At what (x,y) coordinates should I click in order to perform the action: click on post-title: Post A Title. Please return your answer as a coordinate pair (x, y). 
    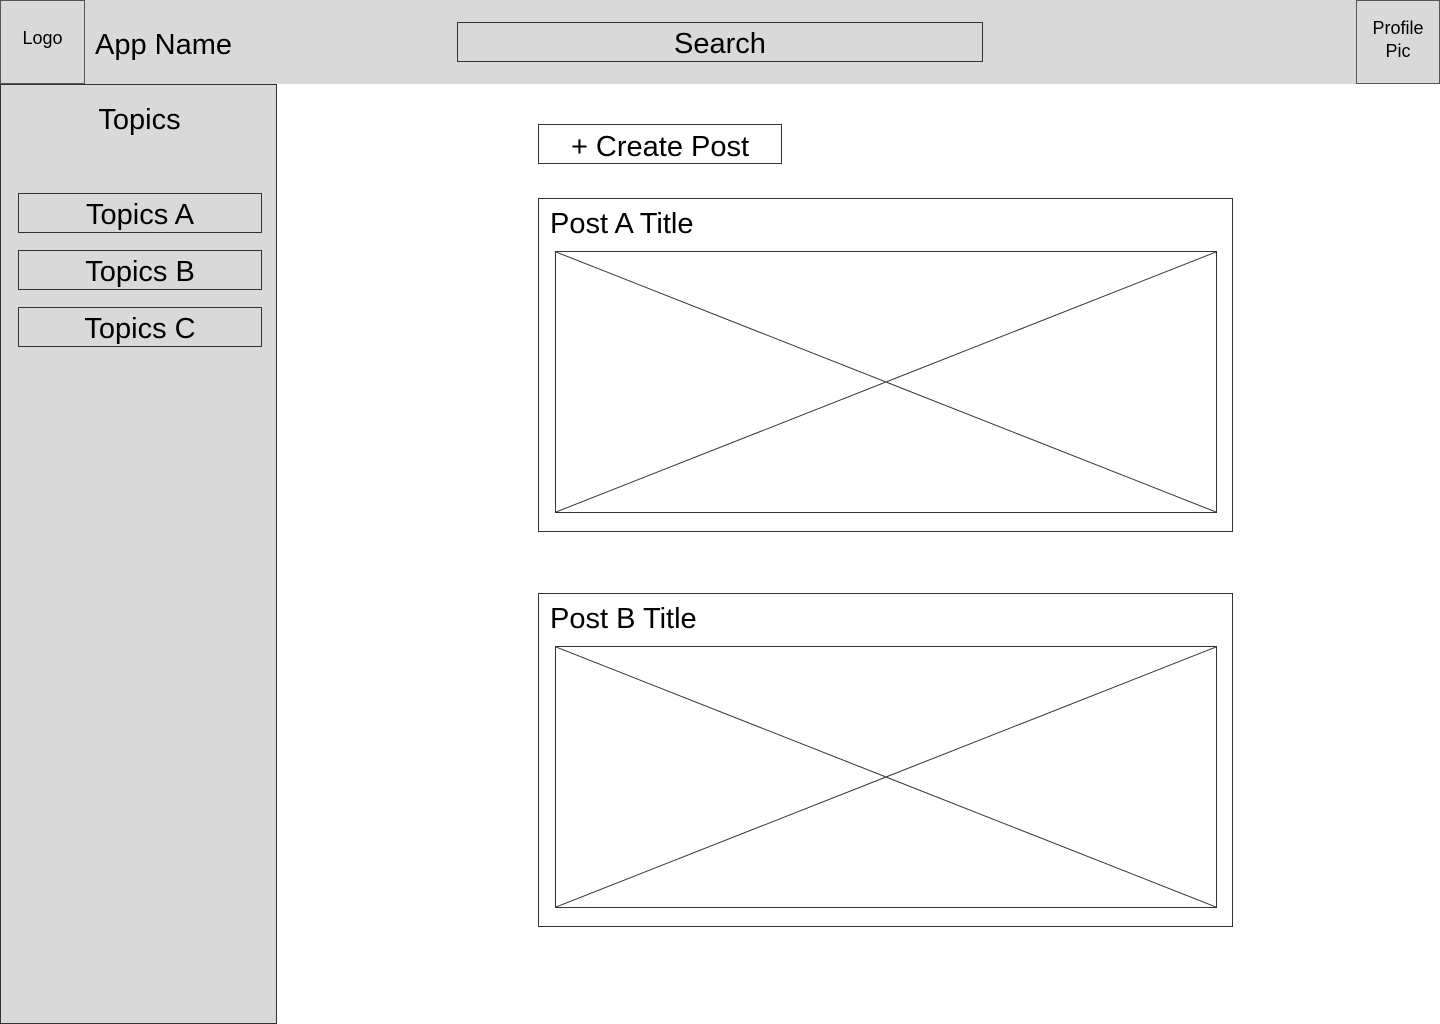
    Looking at the image, I should click on (621, 224).